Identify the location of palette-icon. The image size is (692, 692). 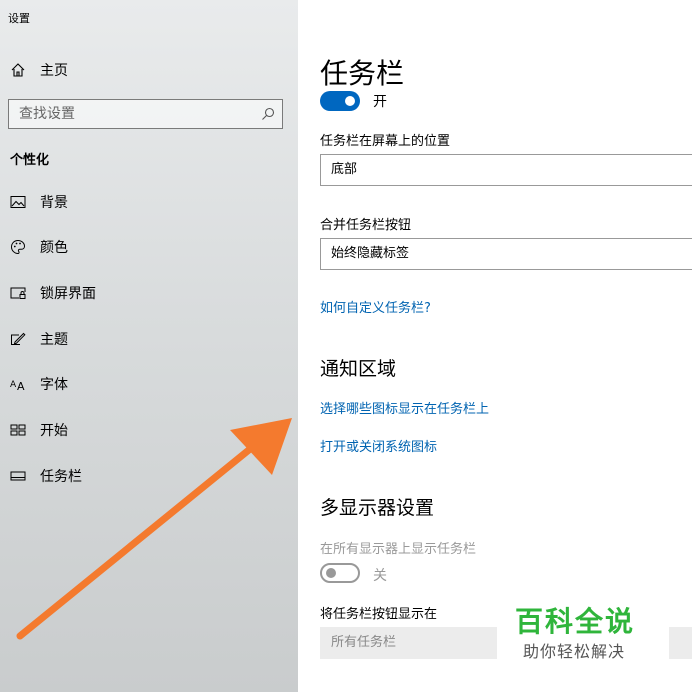
(18, 247).